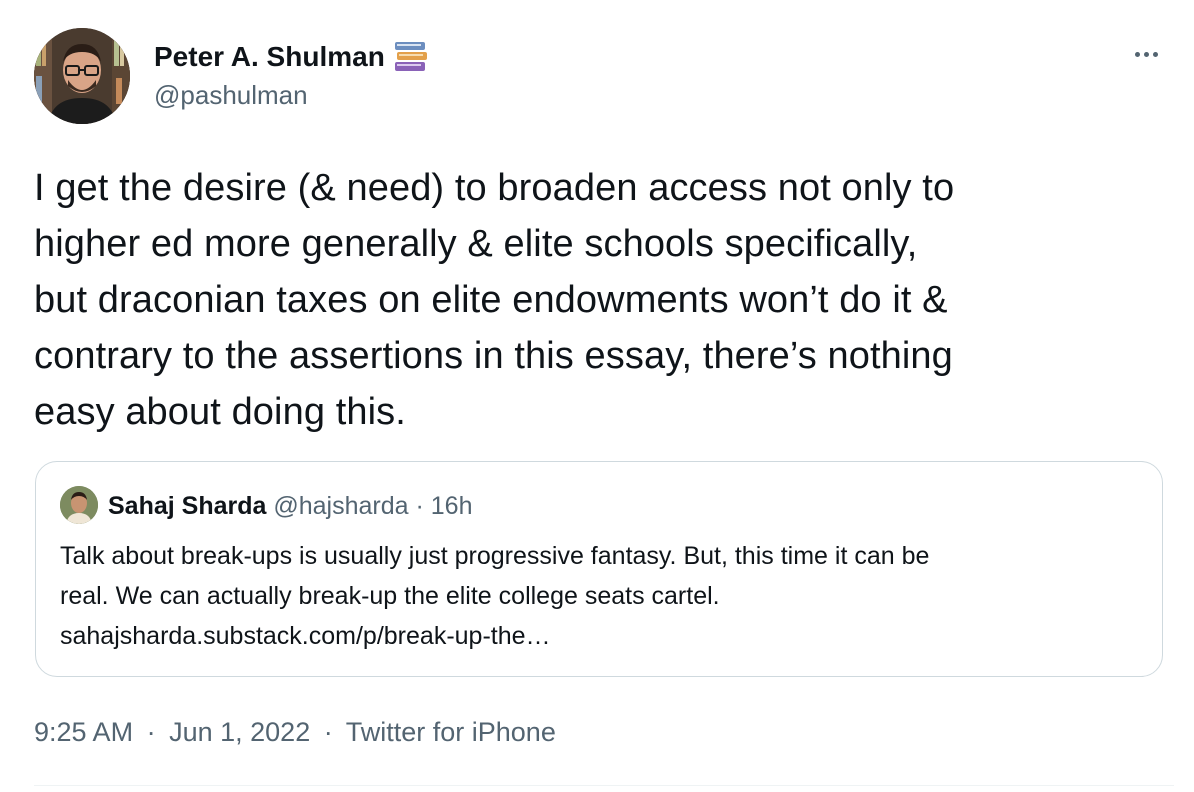  I want to click on divider, so click(604, 785).